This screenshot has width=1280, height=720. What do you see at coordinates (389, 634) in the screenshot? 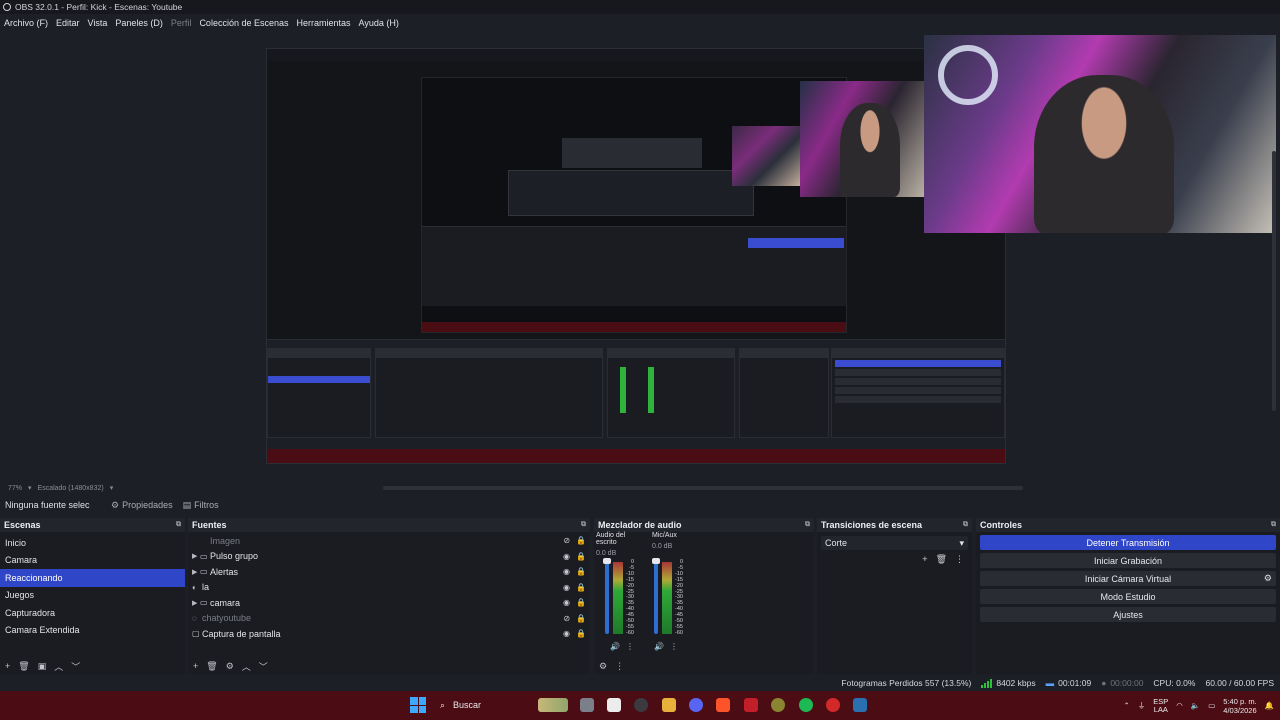
I see `source-row: ▢ Captura de pantalla ◉ 🔒` at bounding box center [389, 634].